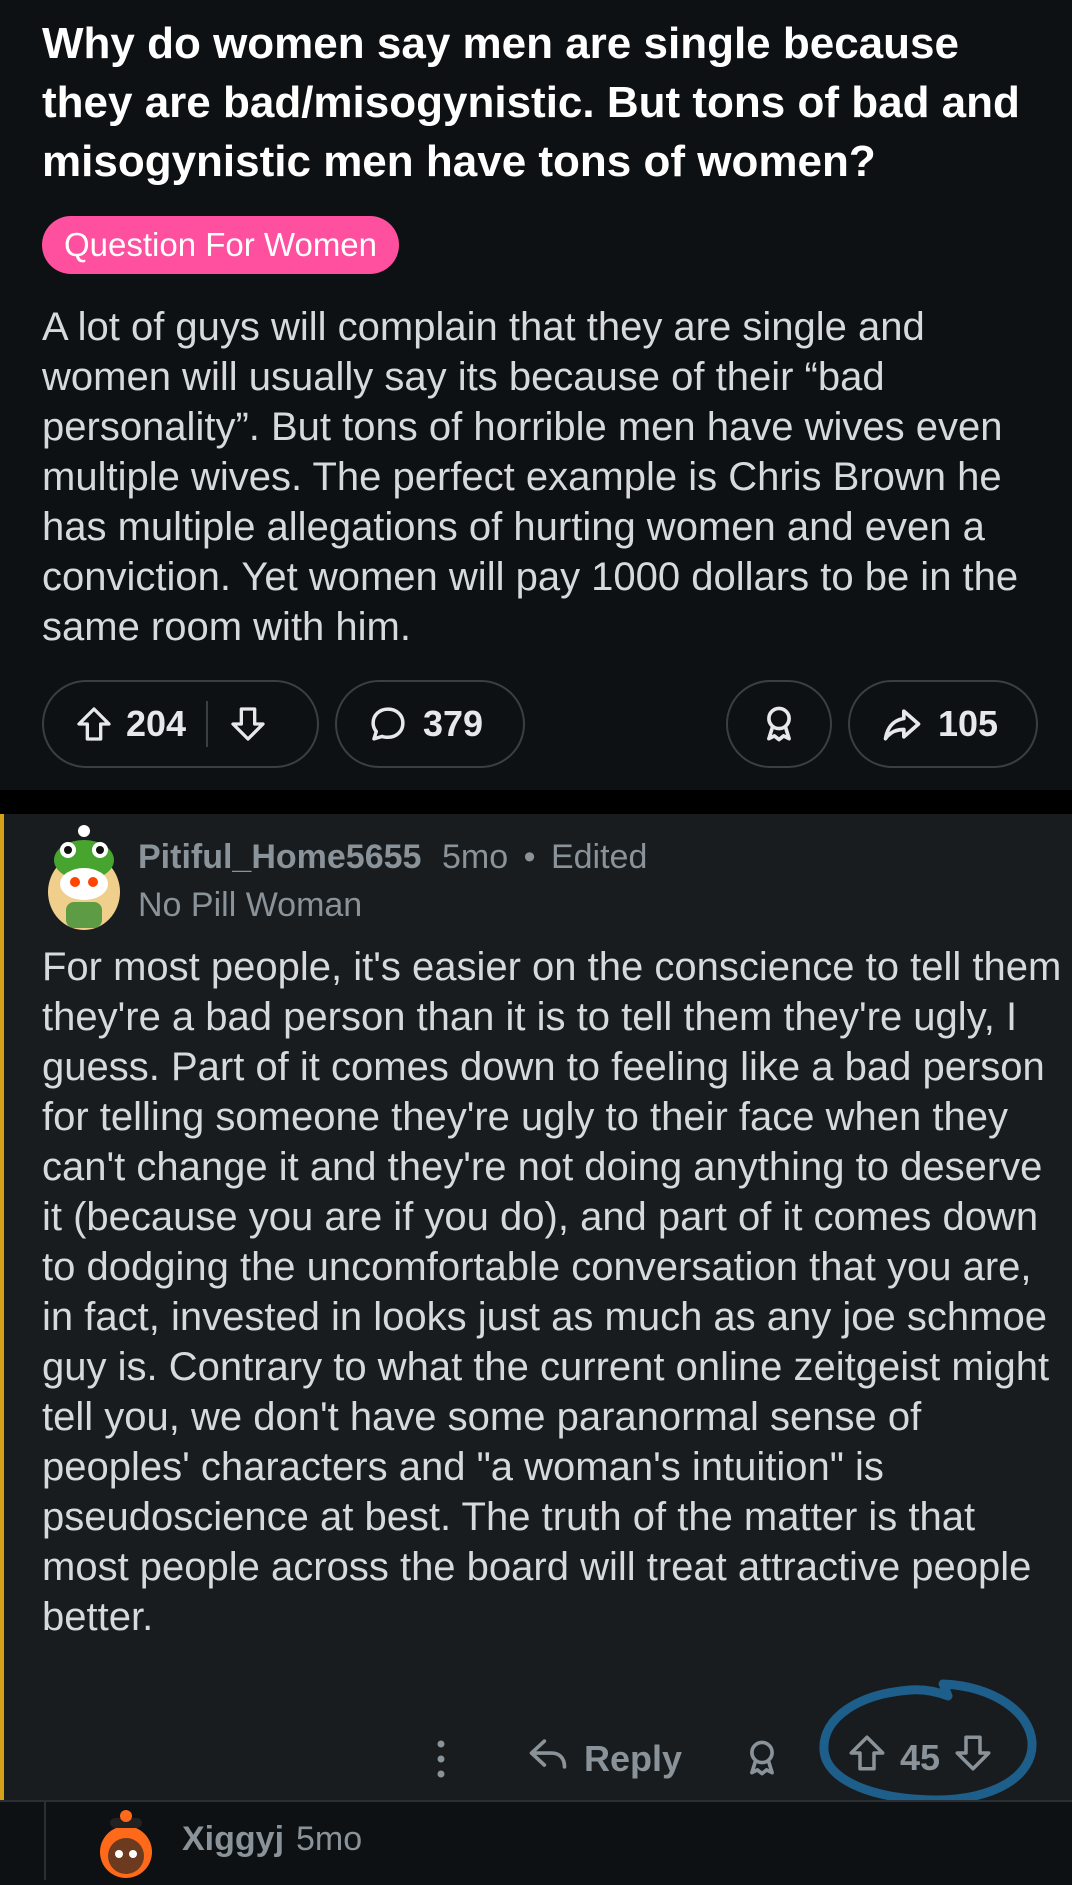  I want to click on vote-divider, so click(207, 724).